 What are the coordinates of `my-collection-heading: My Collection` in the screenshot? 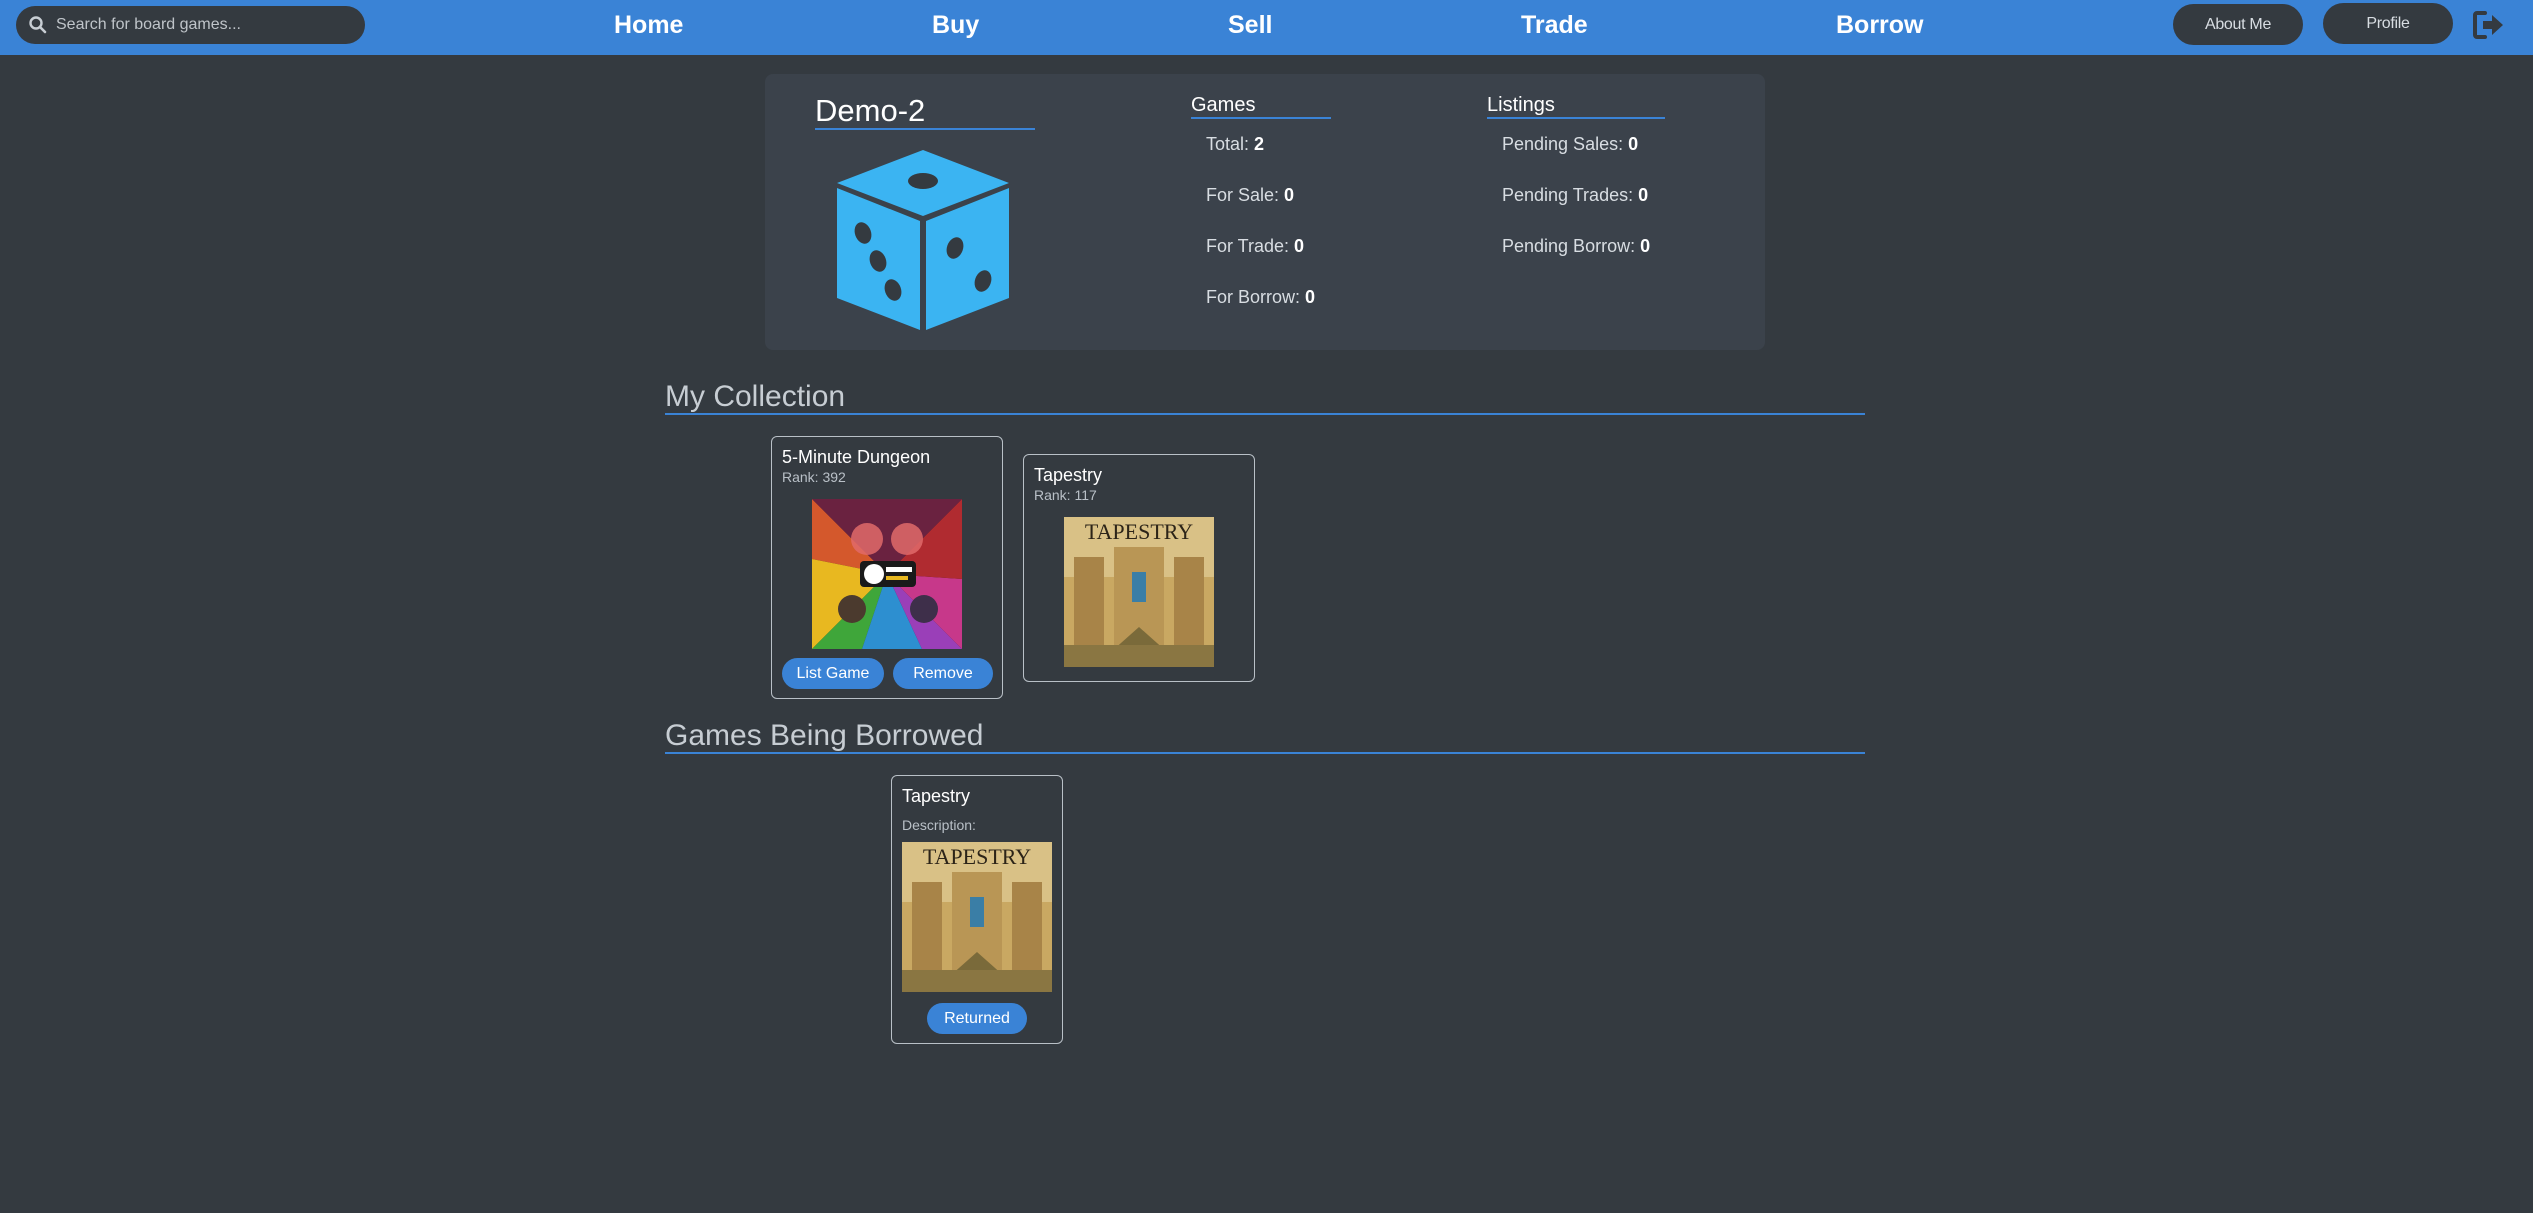 It's located at (755, 396).